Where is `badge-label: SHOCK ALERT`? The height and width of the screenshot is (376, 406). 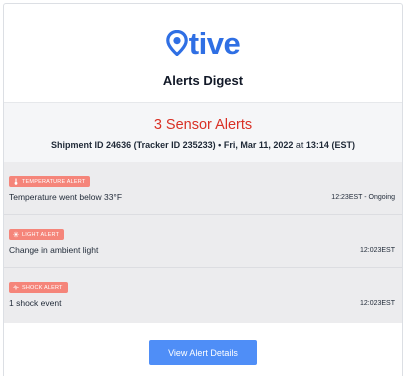
badge-label: SHOCK ALERT is located at coordinates (42, 287).